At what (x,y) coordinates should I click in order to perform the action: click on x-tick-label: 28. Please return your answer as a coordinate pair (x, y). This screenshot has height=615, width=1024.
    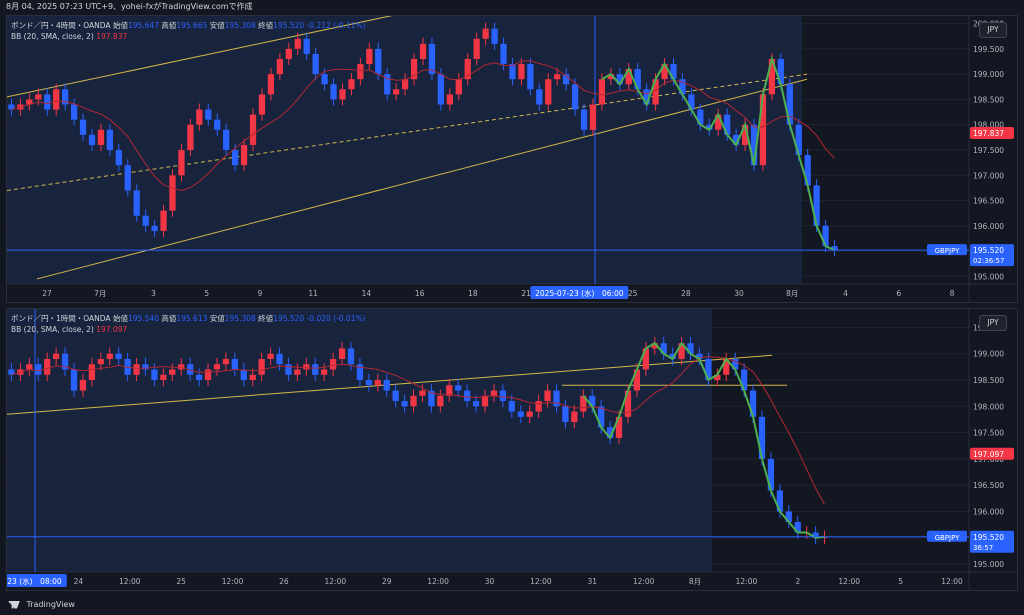
    Looking at the image, I should click on (686, 293).